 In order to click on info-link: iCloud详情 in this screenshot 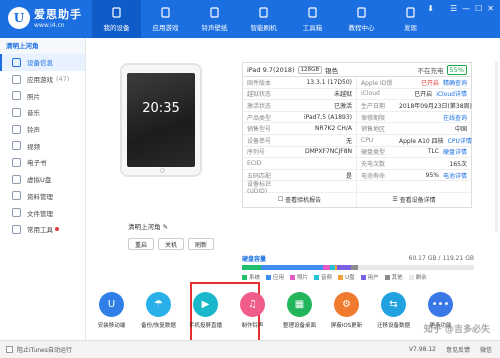, I will do `click(451, 93)`.